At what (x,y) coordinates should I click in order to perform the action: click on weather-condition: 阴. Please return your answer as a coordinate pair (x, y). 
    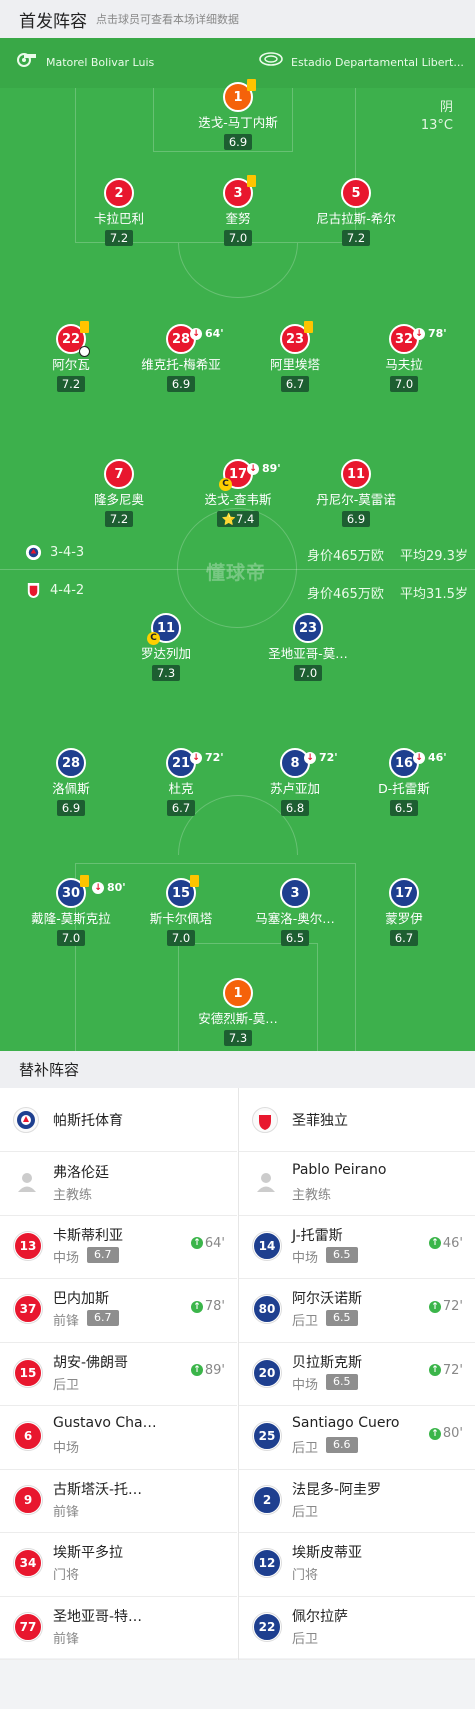
    Looking at the image, I should click on (446, 107).